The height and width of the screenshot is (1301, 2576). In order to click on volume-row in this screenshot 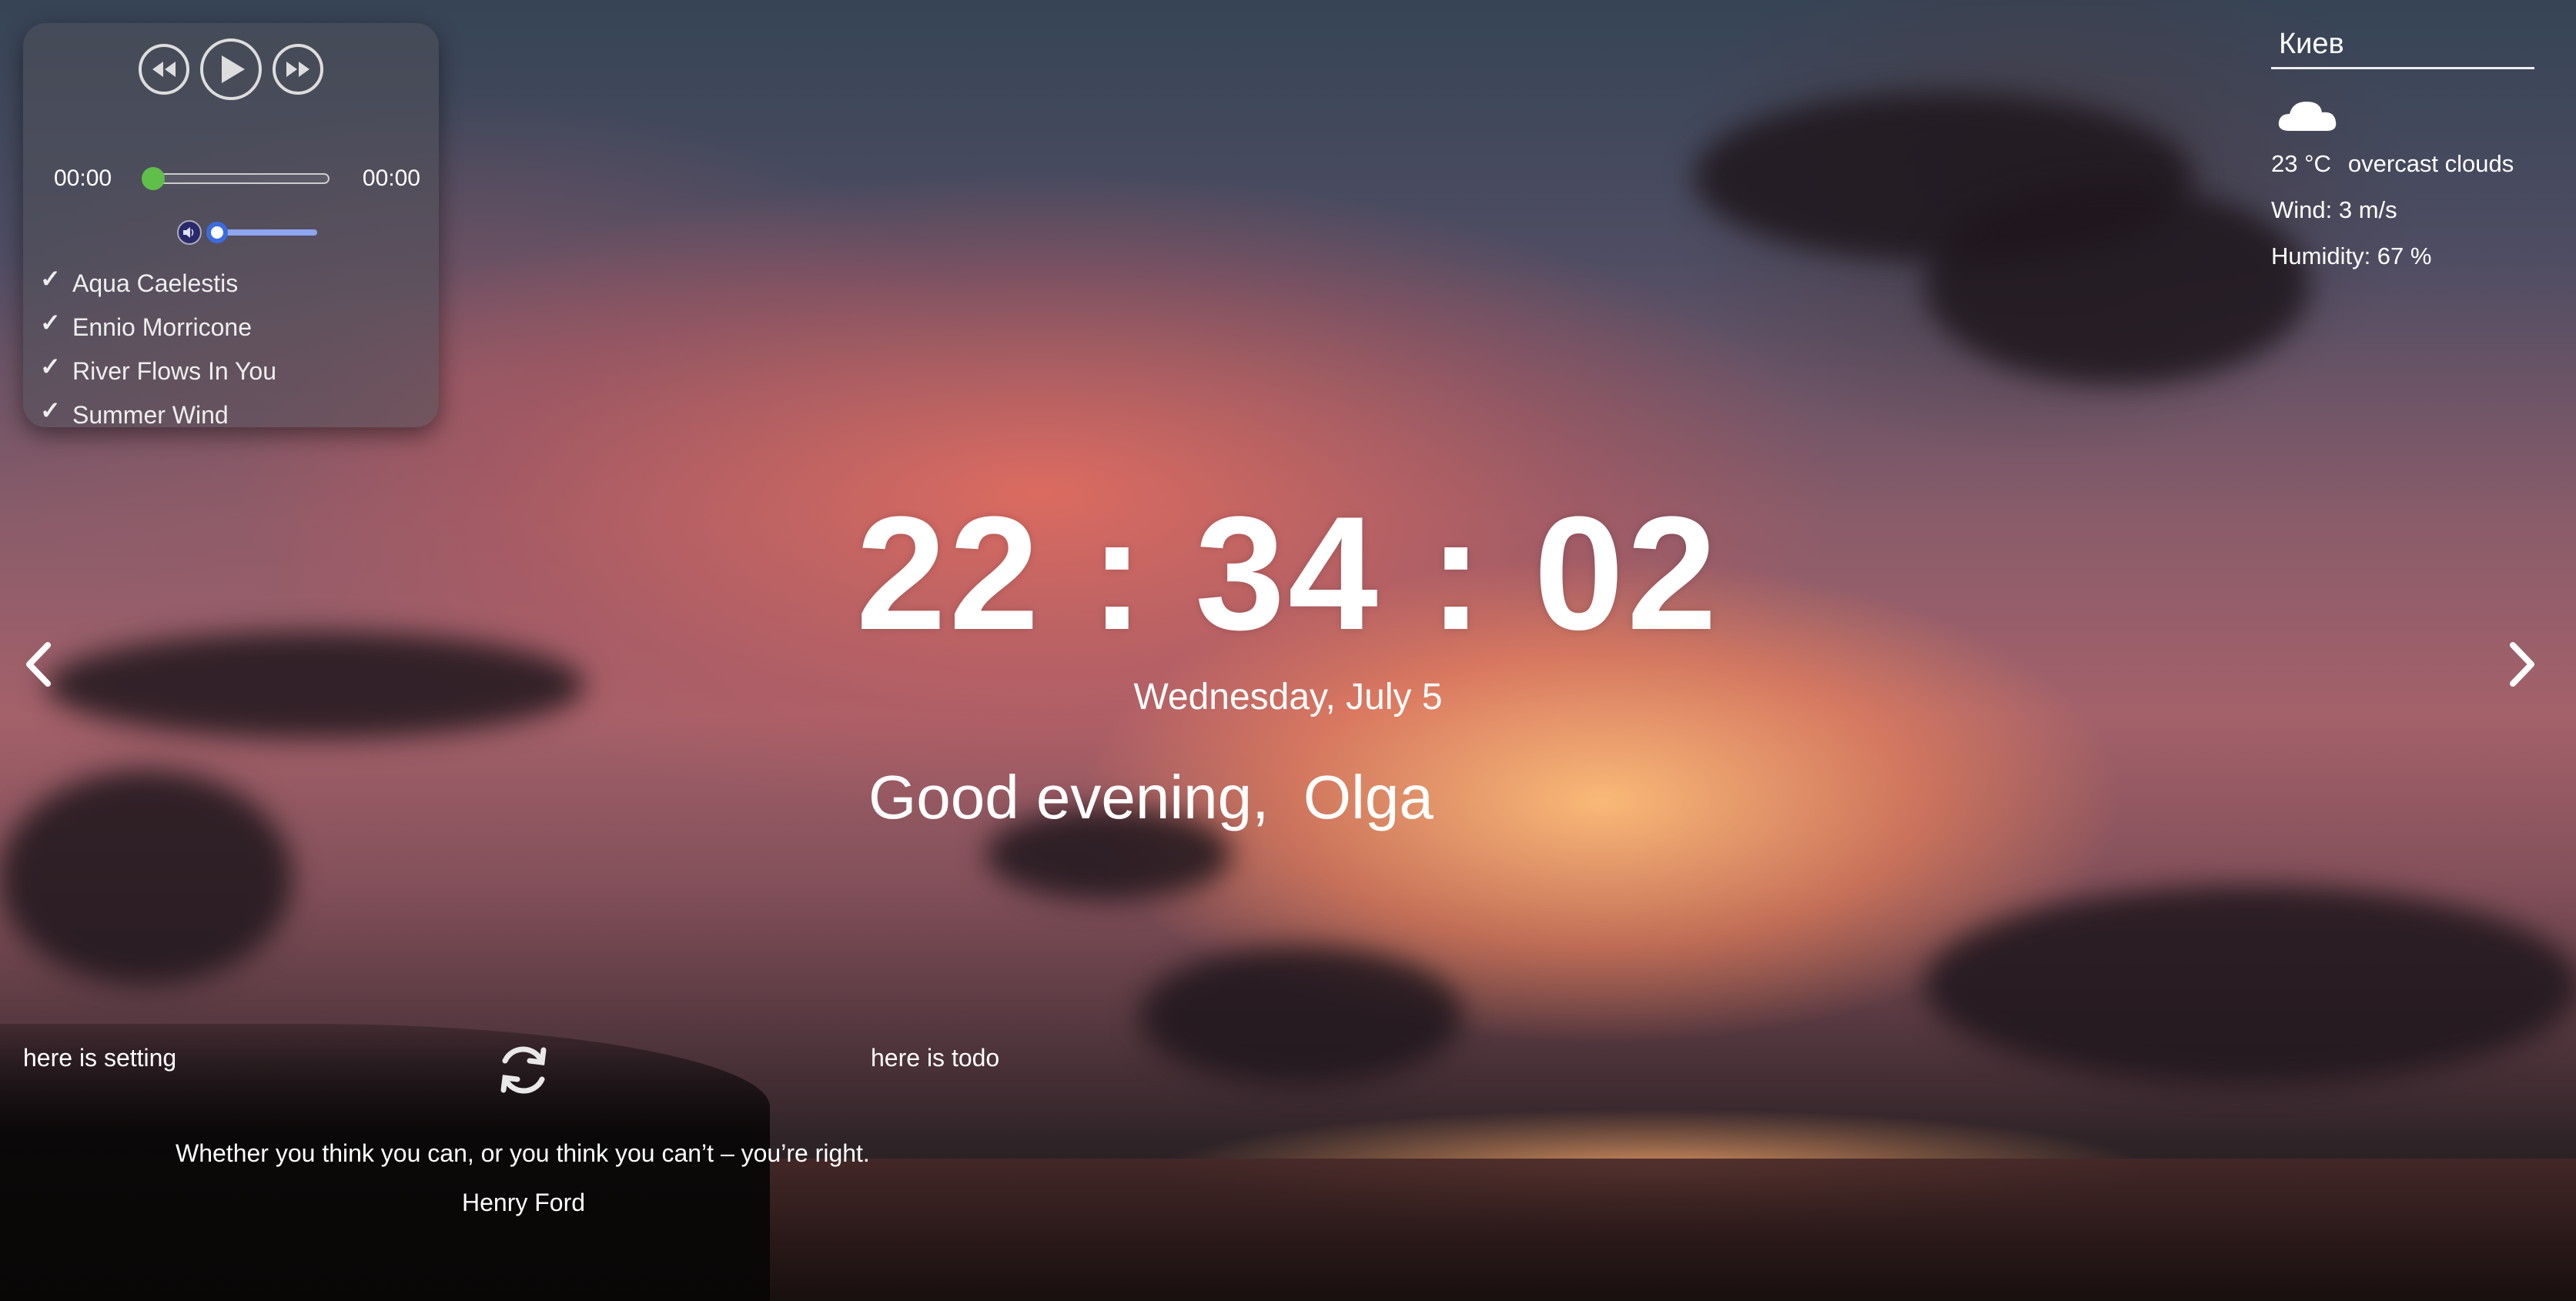, I will do `click(247, 232)`.